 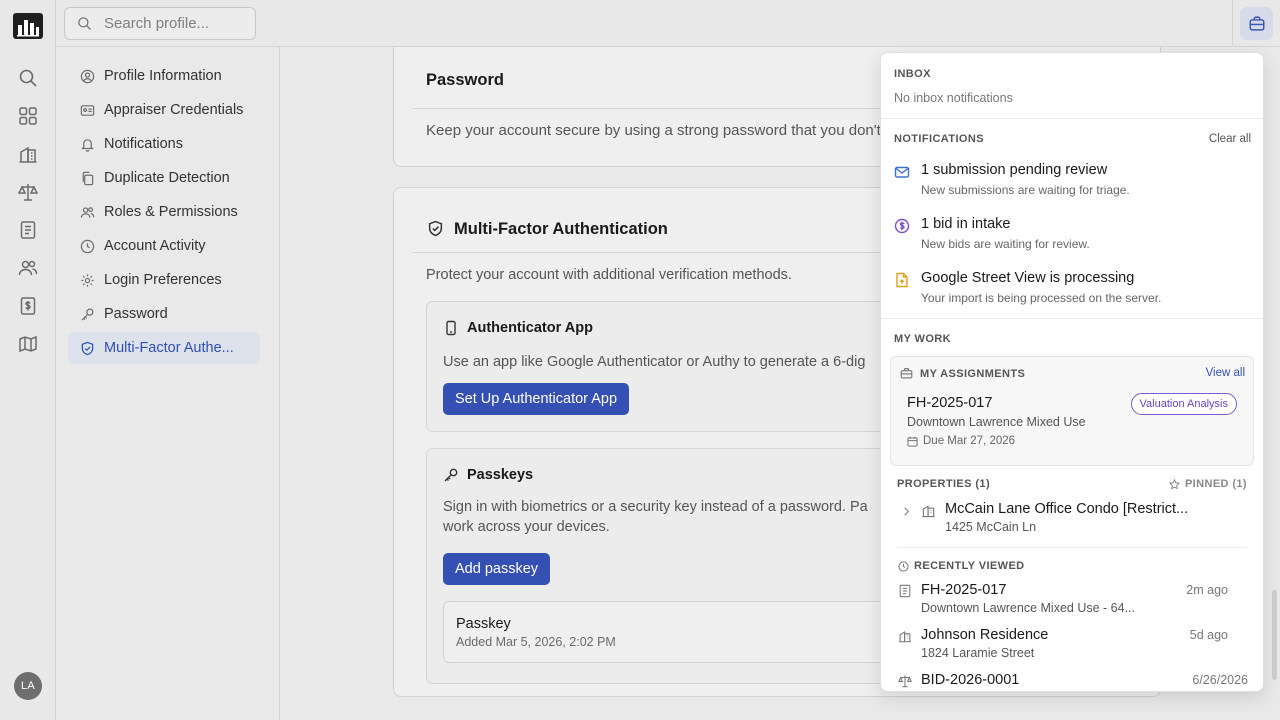 I want to click on nav-appraiser-credentials: Appraiser Credentials, so click(x=164, y=110).